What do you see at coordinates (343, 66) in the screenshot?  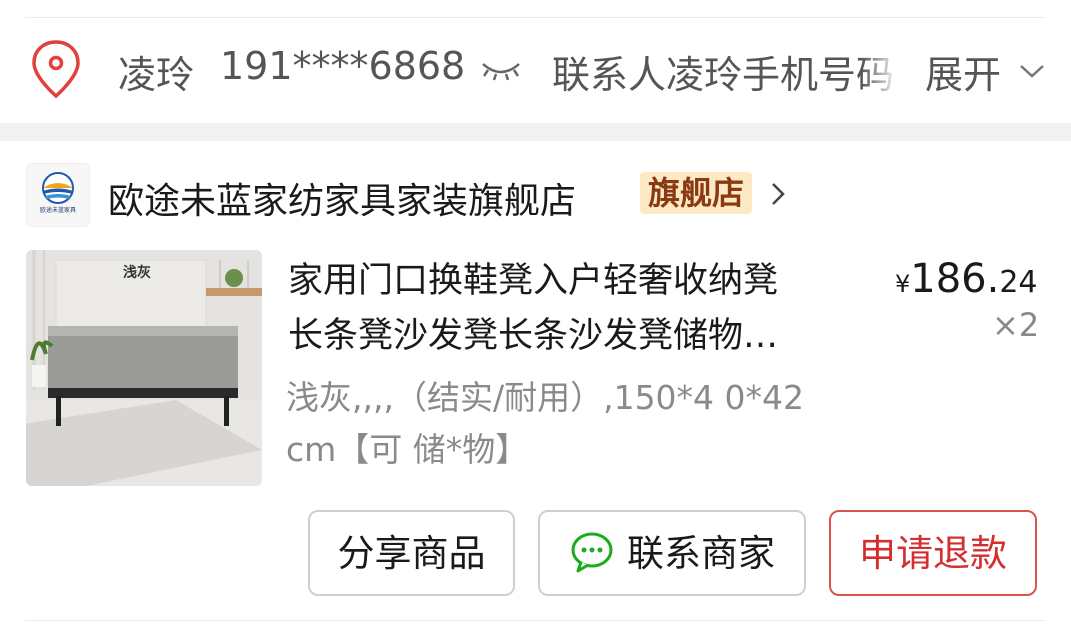 I see `recipient-phone: 191****6868` at bounding box center [343, 66].